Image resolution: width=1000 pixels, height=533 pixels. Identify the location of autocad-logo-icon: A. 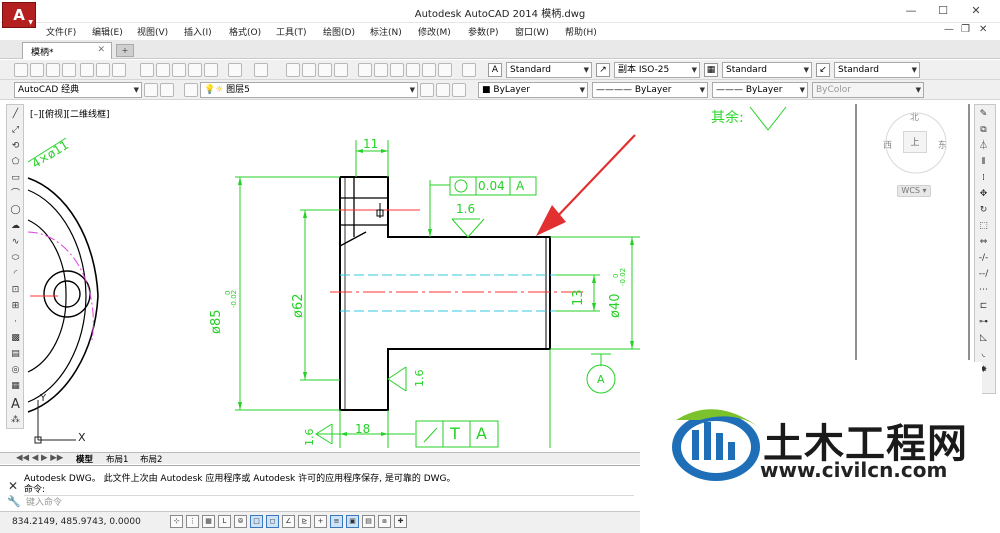
(19, 15).